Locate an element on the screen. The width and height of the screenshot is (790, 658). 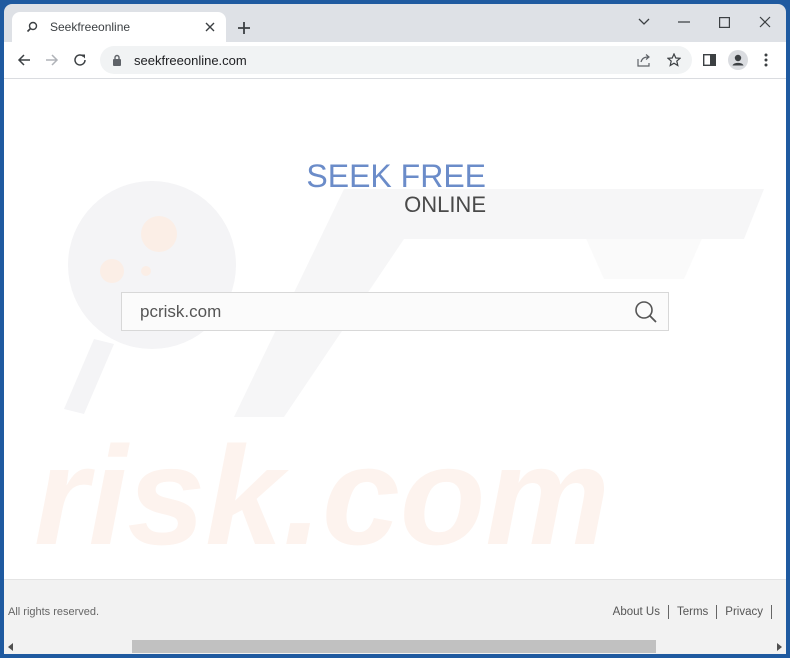
reload-icon is located at coordinates (80, 60).